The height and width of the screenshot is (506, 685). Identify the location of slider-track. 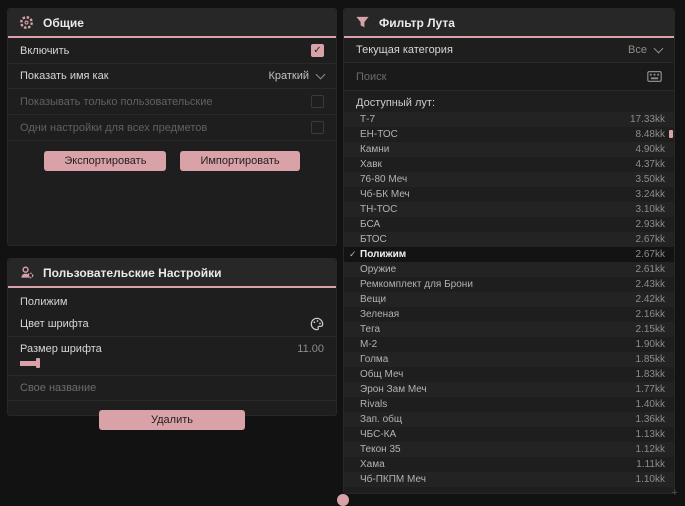
(172, 363).